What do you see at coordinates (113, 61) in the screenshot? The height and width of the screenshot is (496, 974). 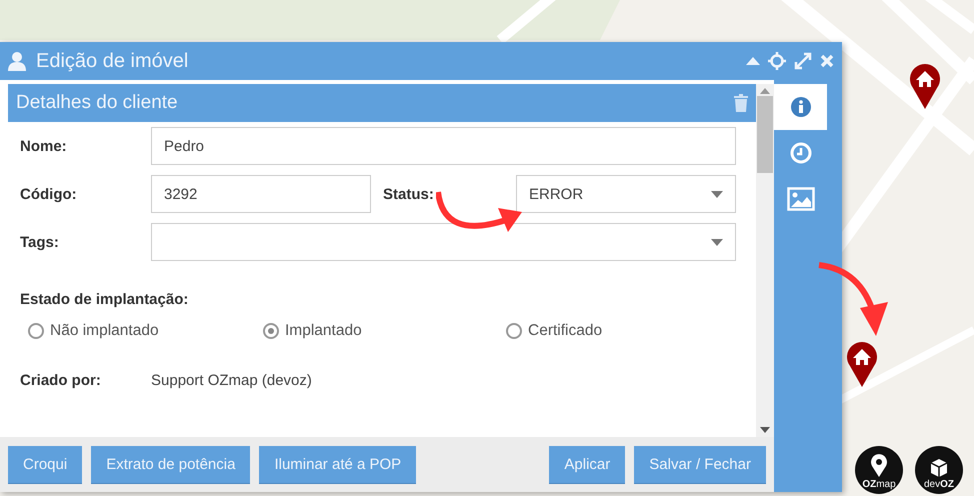 I see `dialog-title: Edição de imóvel` at bounding box center [113, 61].